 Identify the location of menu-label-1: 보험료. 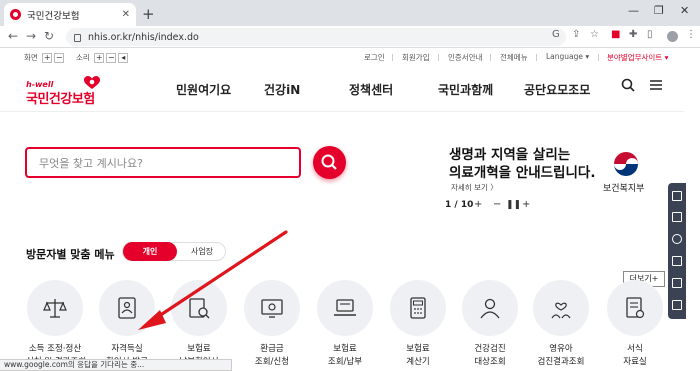
(345, 349).